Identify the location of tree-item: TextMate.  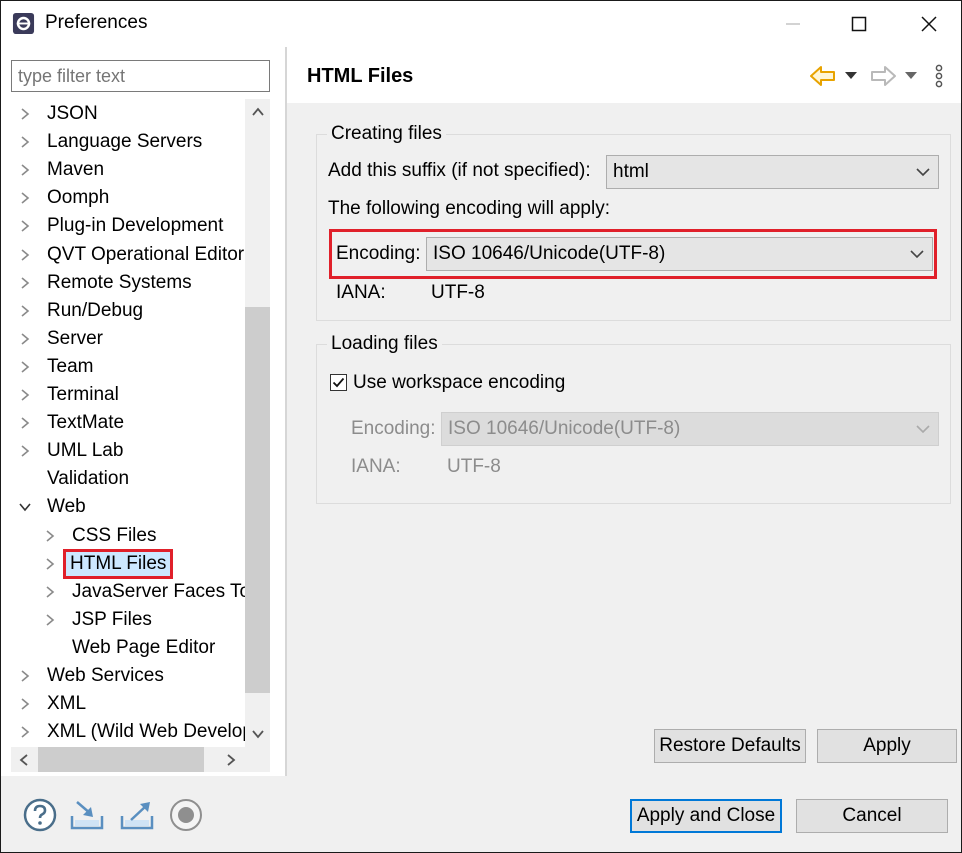
(67, 423).